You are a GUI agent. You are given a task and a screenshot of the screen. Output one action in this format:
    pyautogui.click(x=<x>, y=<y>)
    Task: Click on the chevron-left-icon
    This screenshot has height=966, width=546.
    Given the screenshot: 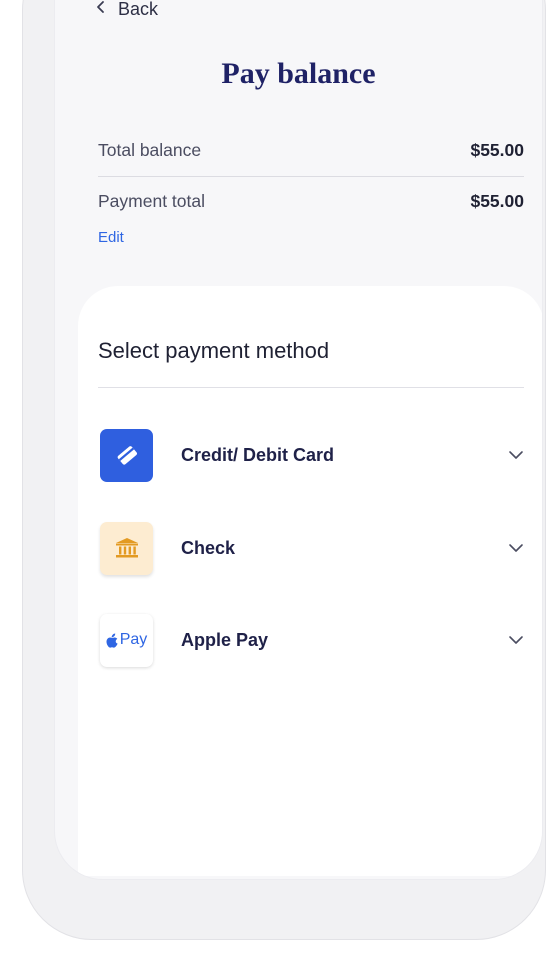 What is the action you would take?
    pyautogui.click(x=101, y=9)
    